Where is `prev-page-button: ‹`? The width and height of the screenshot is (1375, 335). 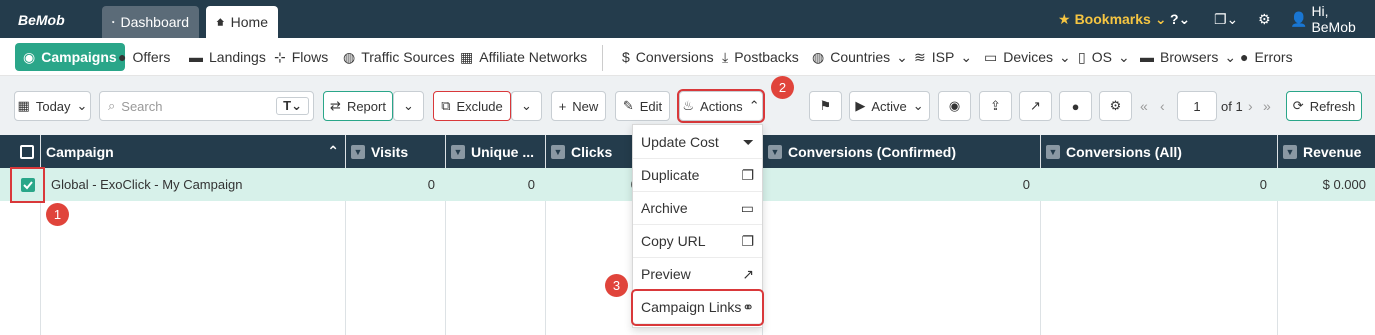
prev-page-button: ‹ is located at coordinates (1162, 106).